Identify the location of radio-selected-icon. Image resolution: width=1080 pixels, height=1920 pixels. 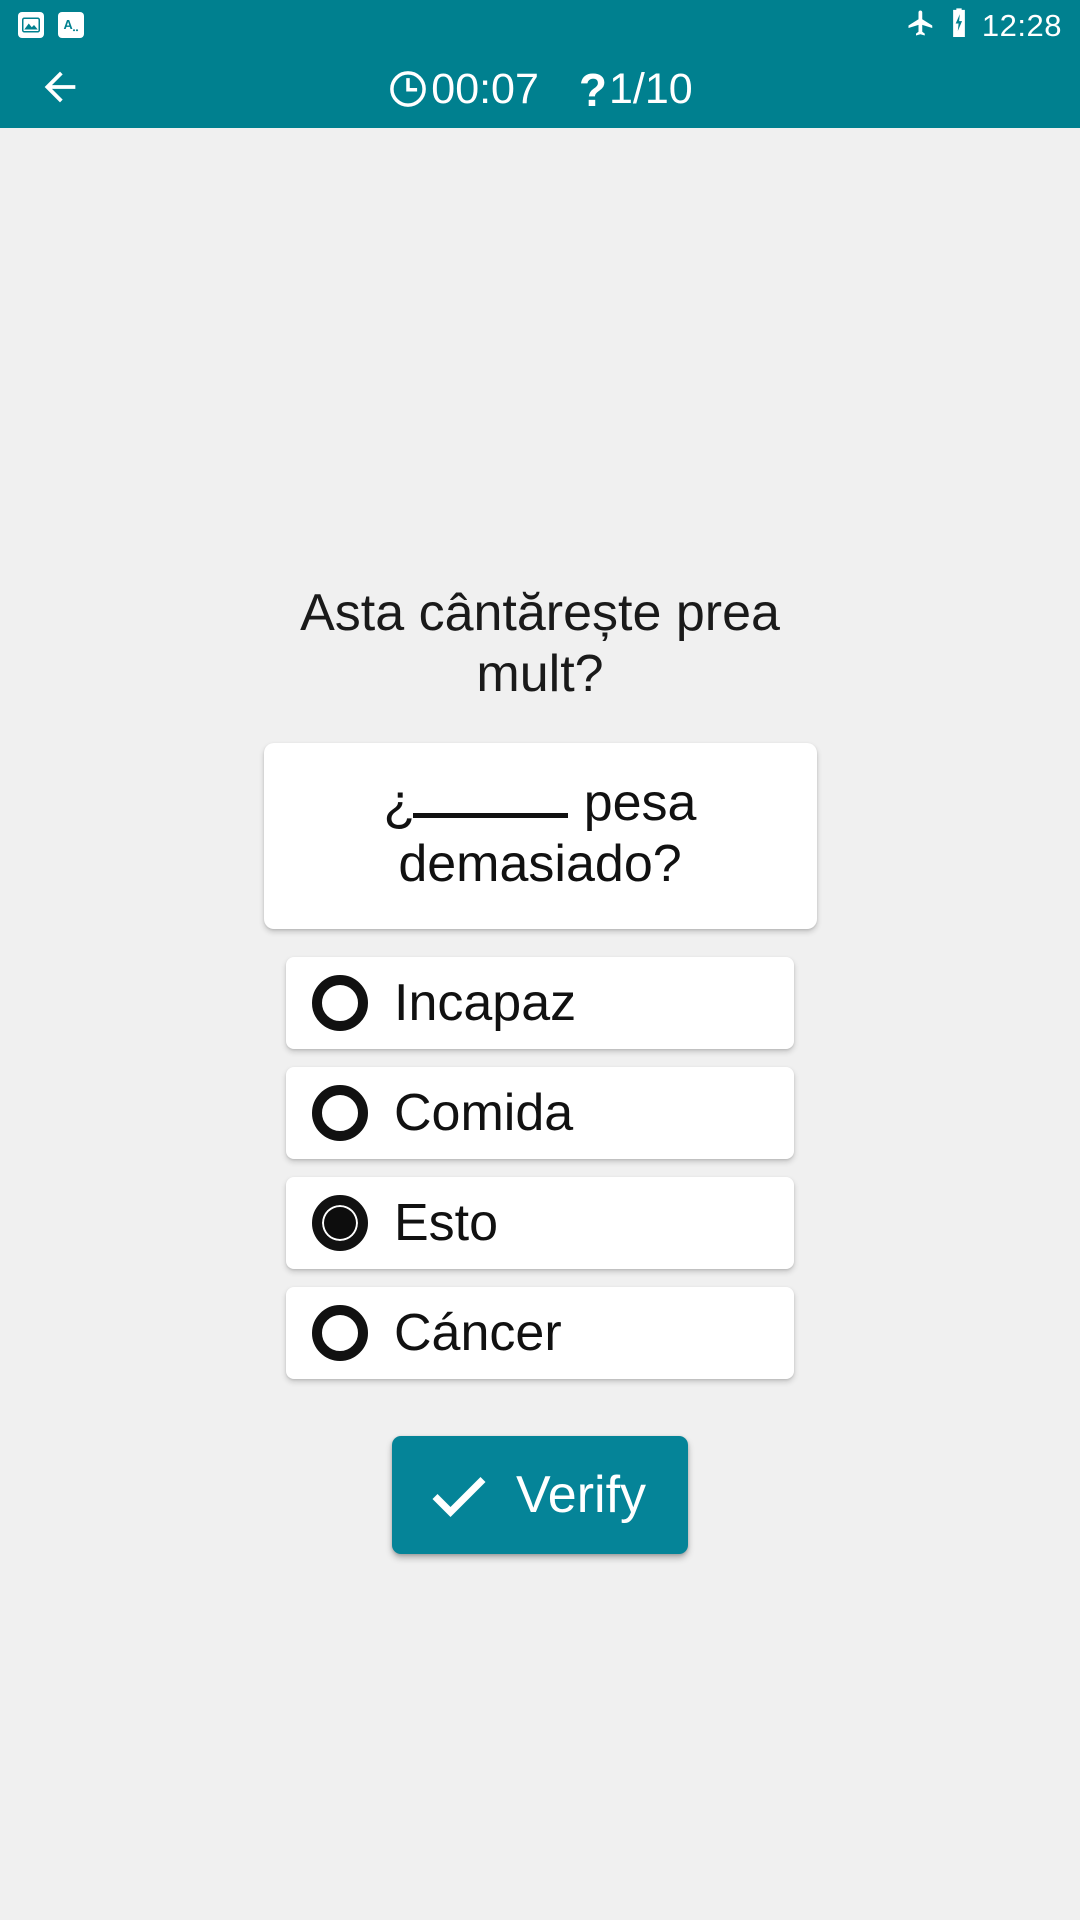
(340, 1223).